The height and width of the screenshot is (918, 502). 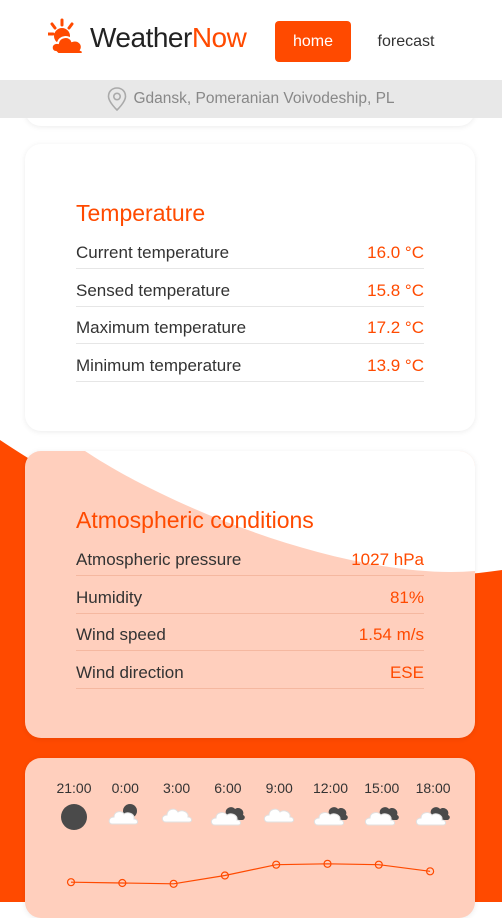 I want to click on hour-item: 9:00, so click(x=279, y=804).